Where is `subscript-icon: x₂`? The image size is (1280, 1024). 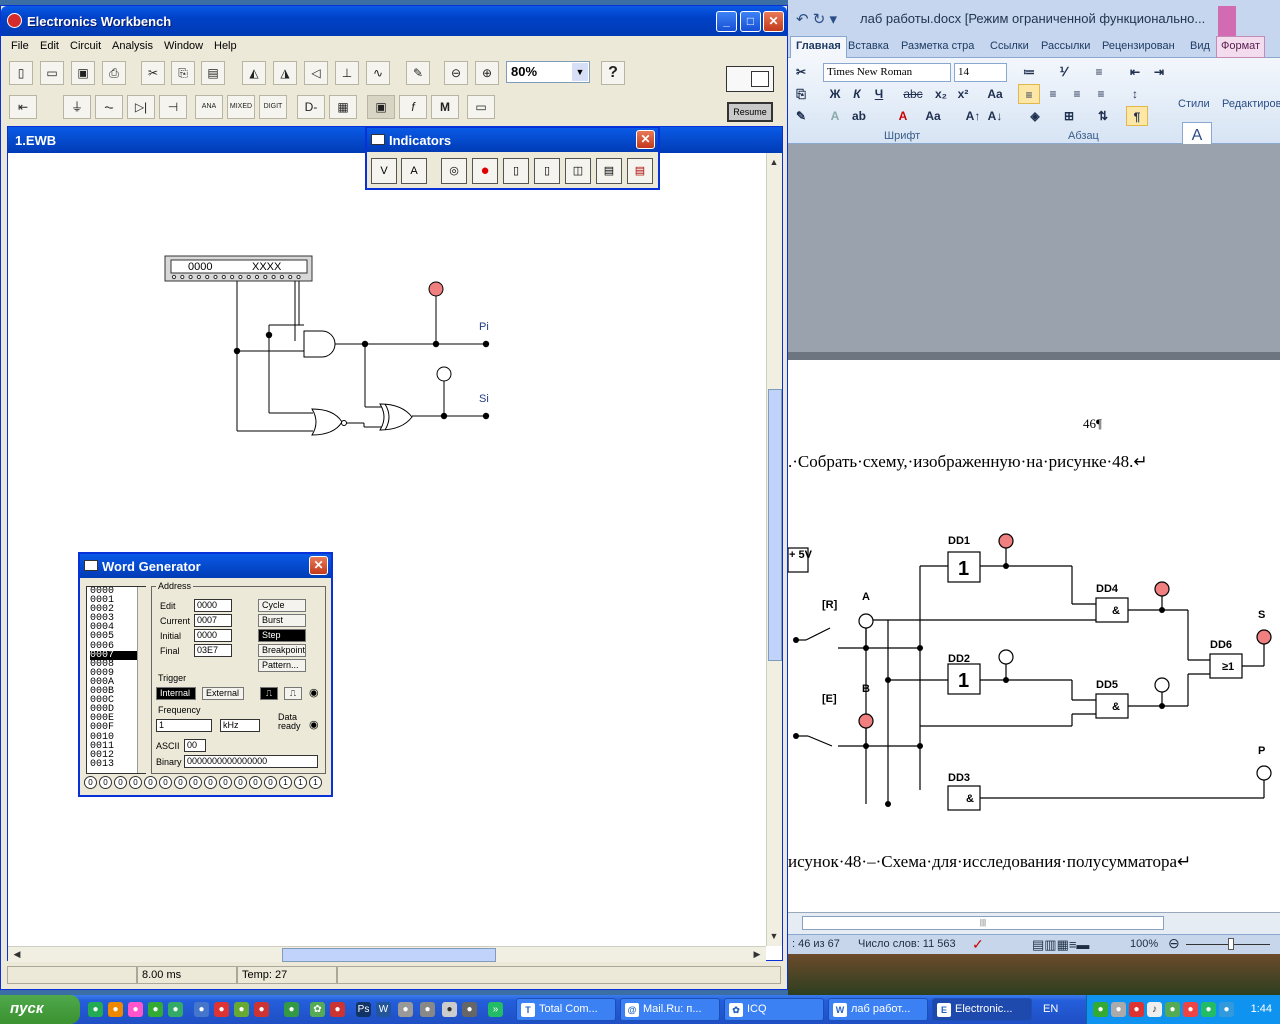 subscript-icon: x₂ is located at coordinates (941, 94).